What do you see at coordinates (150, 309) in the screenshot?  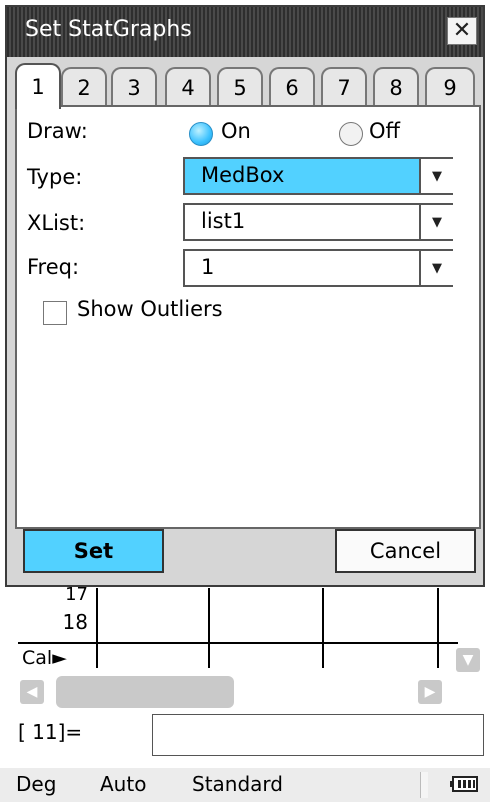 I see `show-outliers-label: Show Outliers` at bounding box center [150, 309].